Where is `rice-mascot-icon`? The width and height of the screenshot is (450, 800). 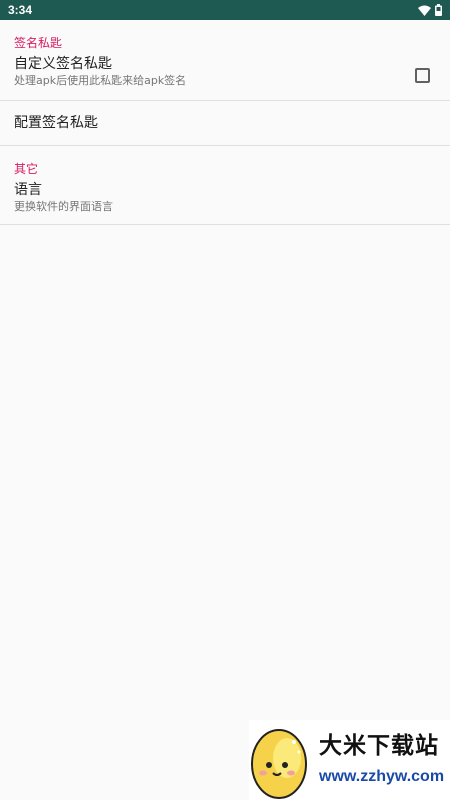 rice-mascot-icon is located at coordinates (279, 764).